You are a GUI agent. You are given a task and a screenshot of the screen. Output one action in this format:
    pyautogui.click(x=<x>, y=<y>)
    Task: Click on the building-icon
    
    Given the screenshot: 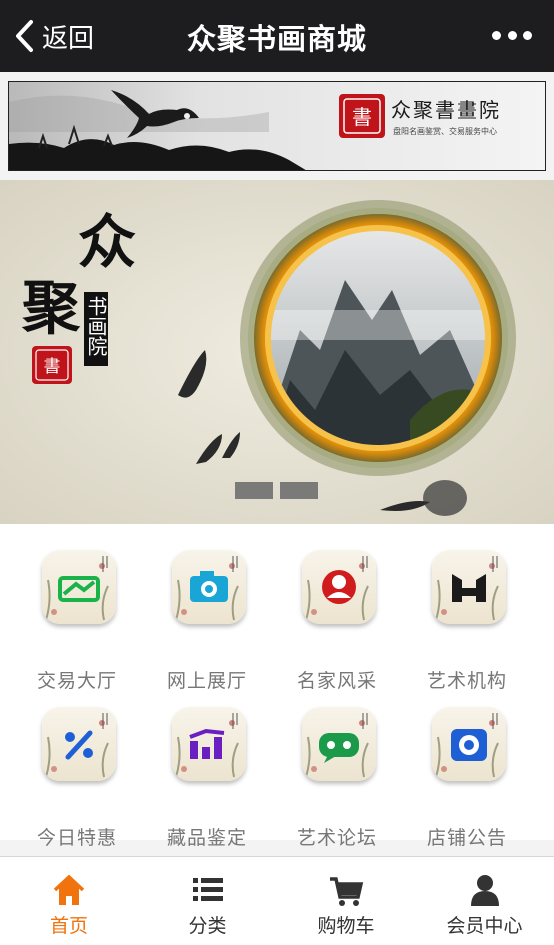 What is the action you would take?
    pyautogui.click(x=467, y=588)
    